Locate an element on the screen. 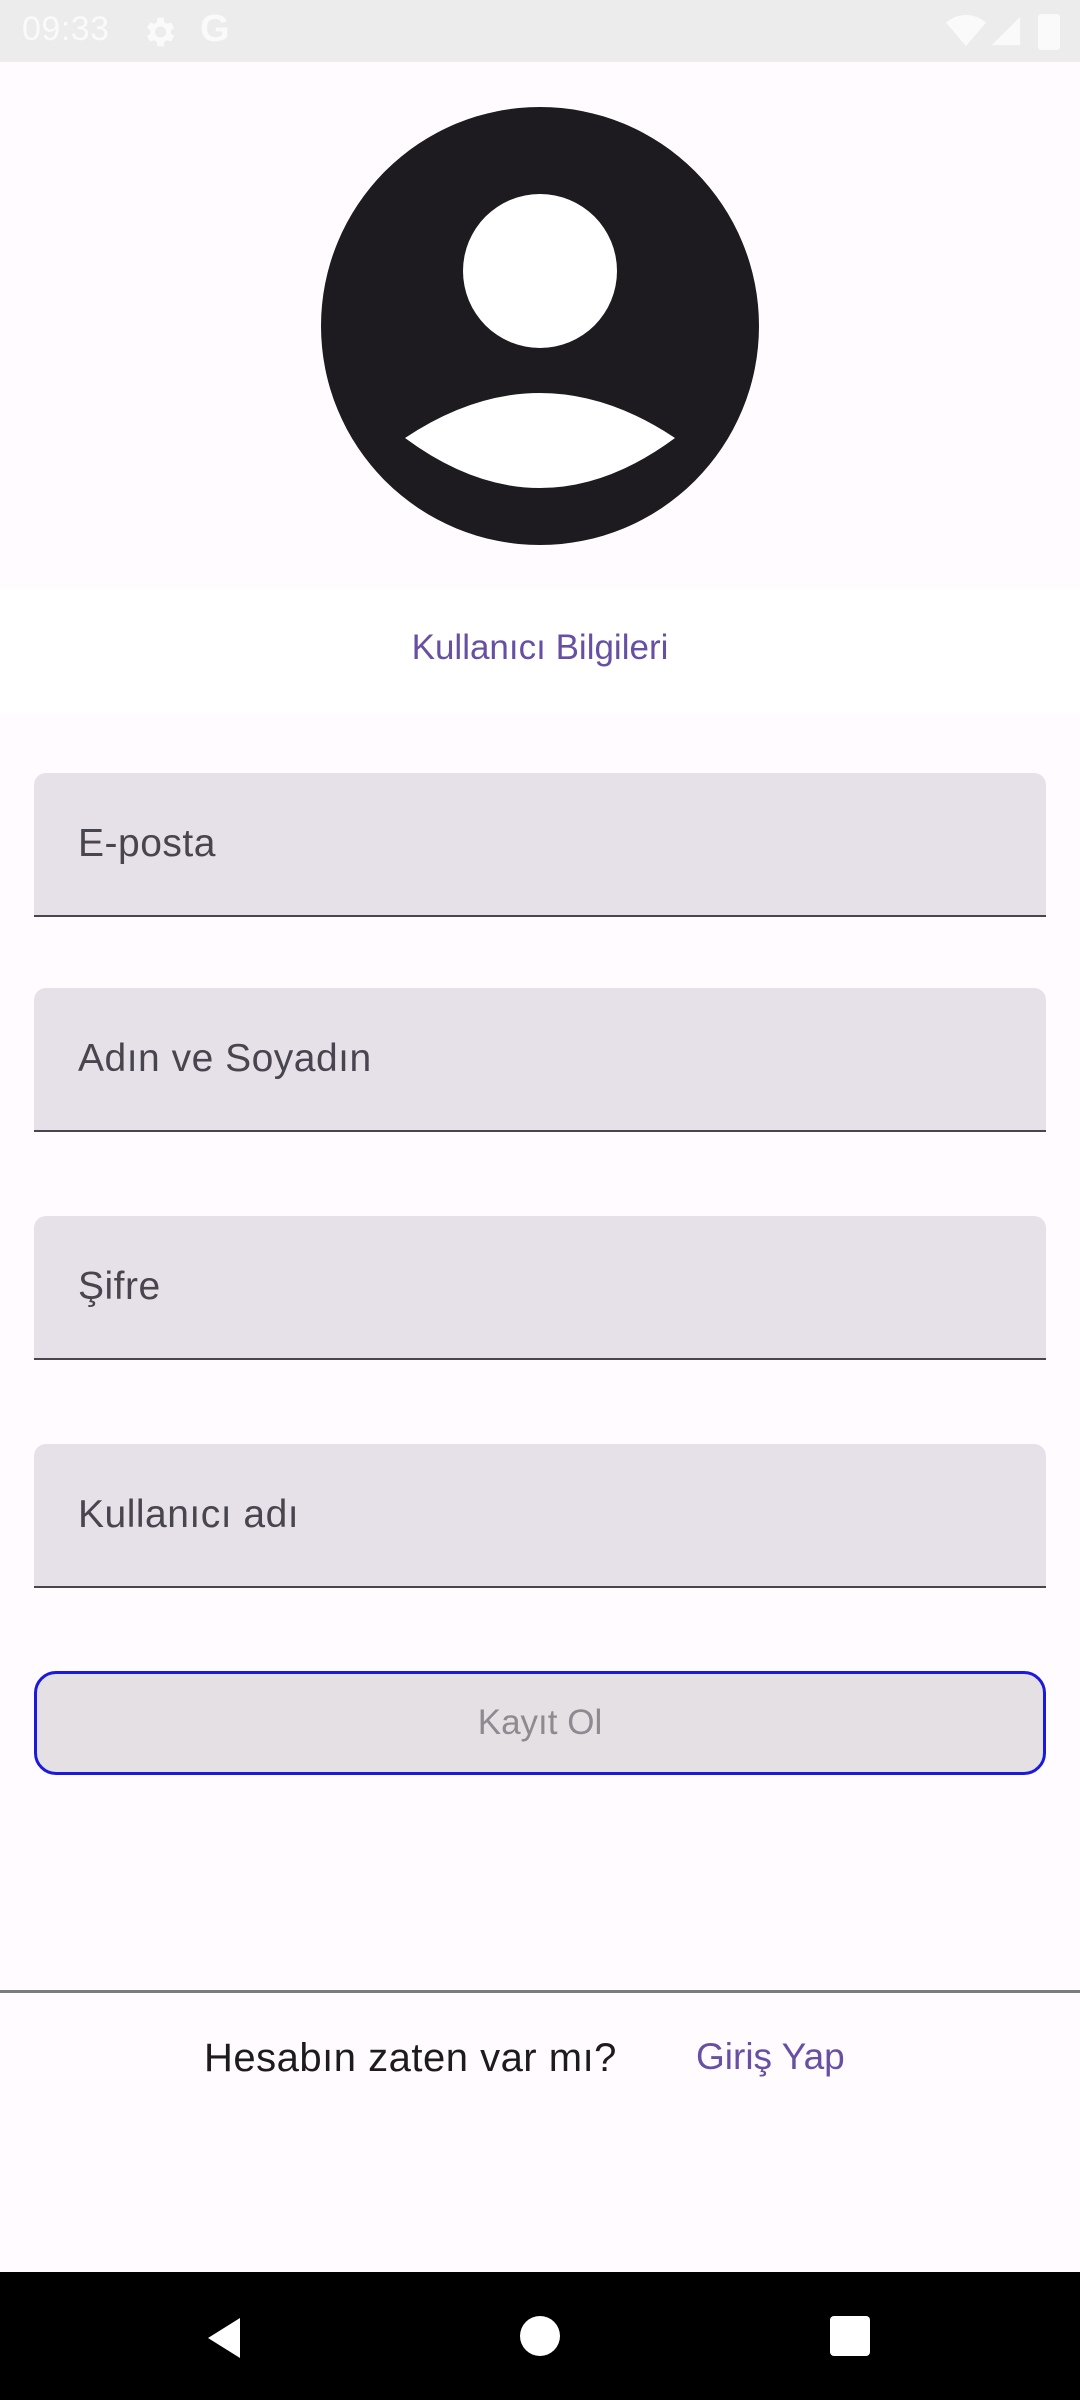 The width and height of the screenshot is (1080, 2400). recents-icon is located at coordinates (850, 2336).